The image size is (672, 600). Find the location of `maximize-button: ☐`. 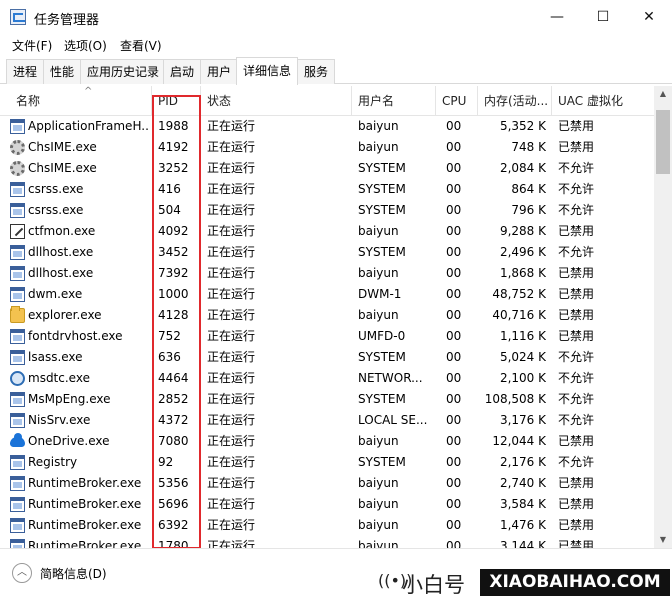

maximize-button: ☐ is located at coordinates (603, 17).